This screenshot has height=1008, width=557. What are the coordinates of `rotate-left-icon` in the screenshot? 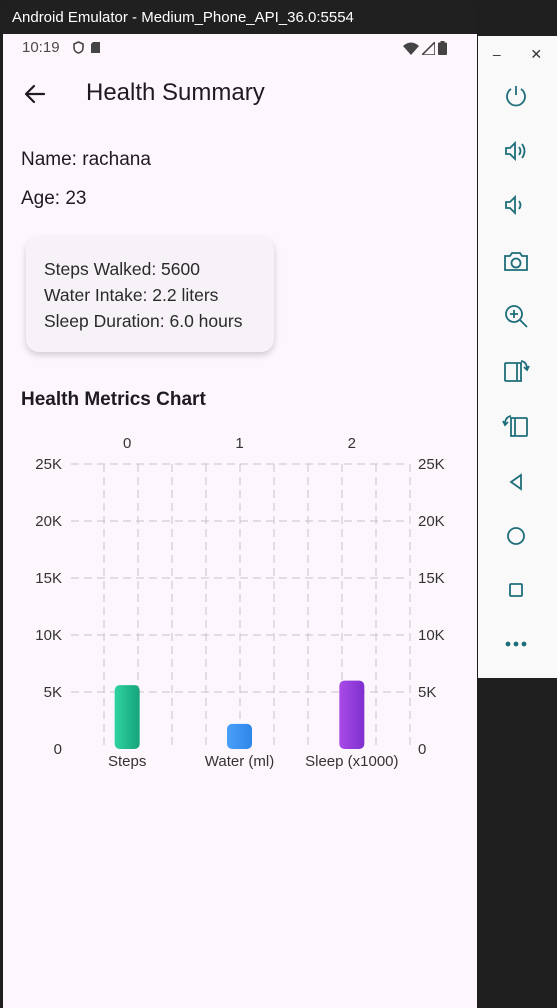 It's located at (517, 371).